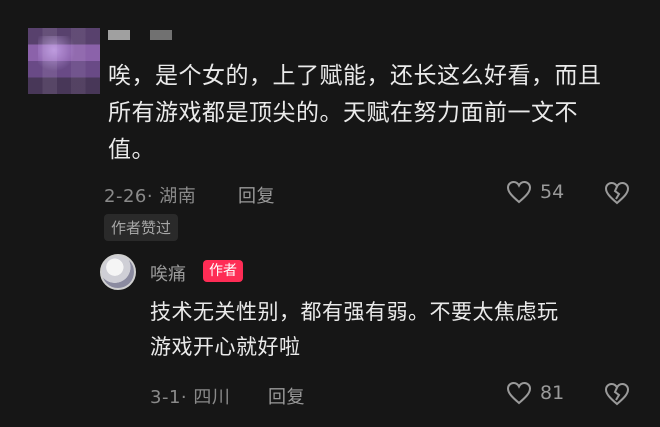  Describe the element at coordinates (150, 196) in the screenshot. I see `comment-date-location: 2-26· 湖南` at that location.